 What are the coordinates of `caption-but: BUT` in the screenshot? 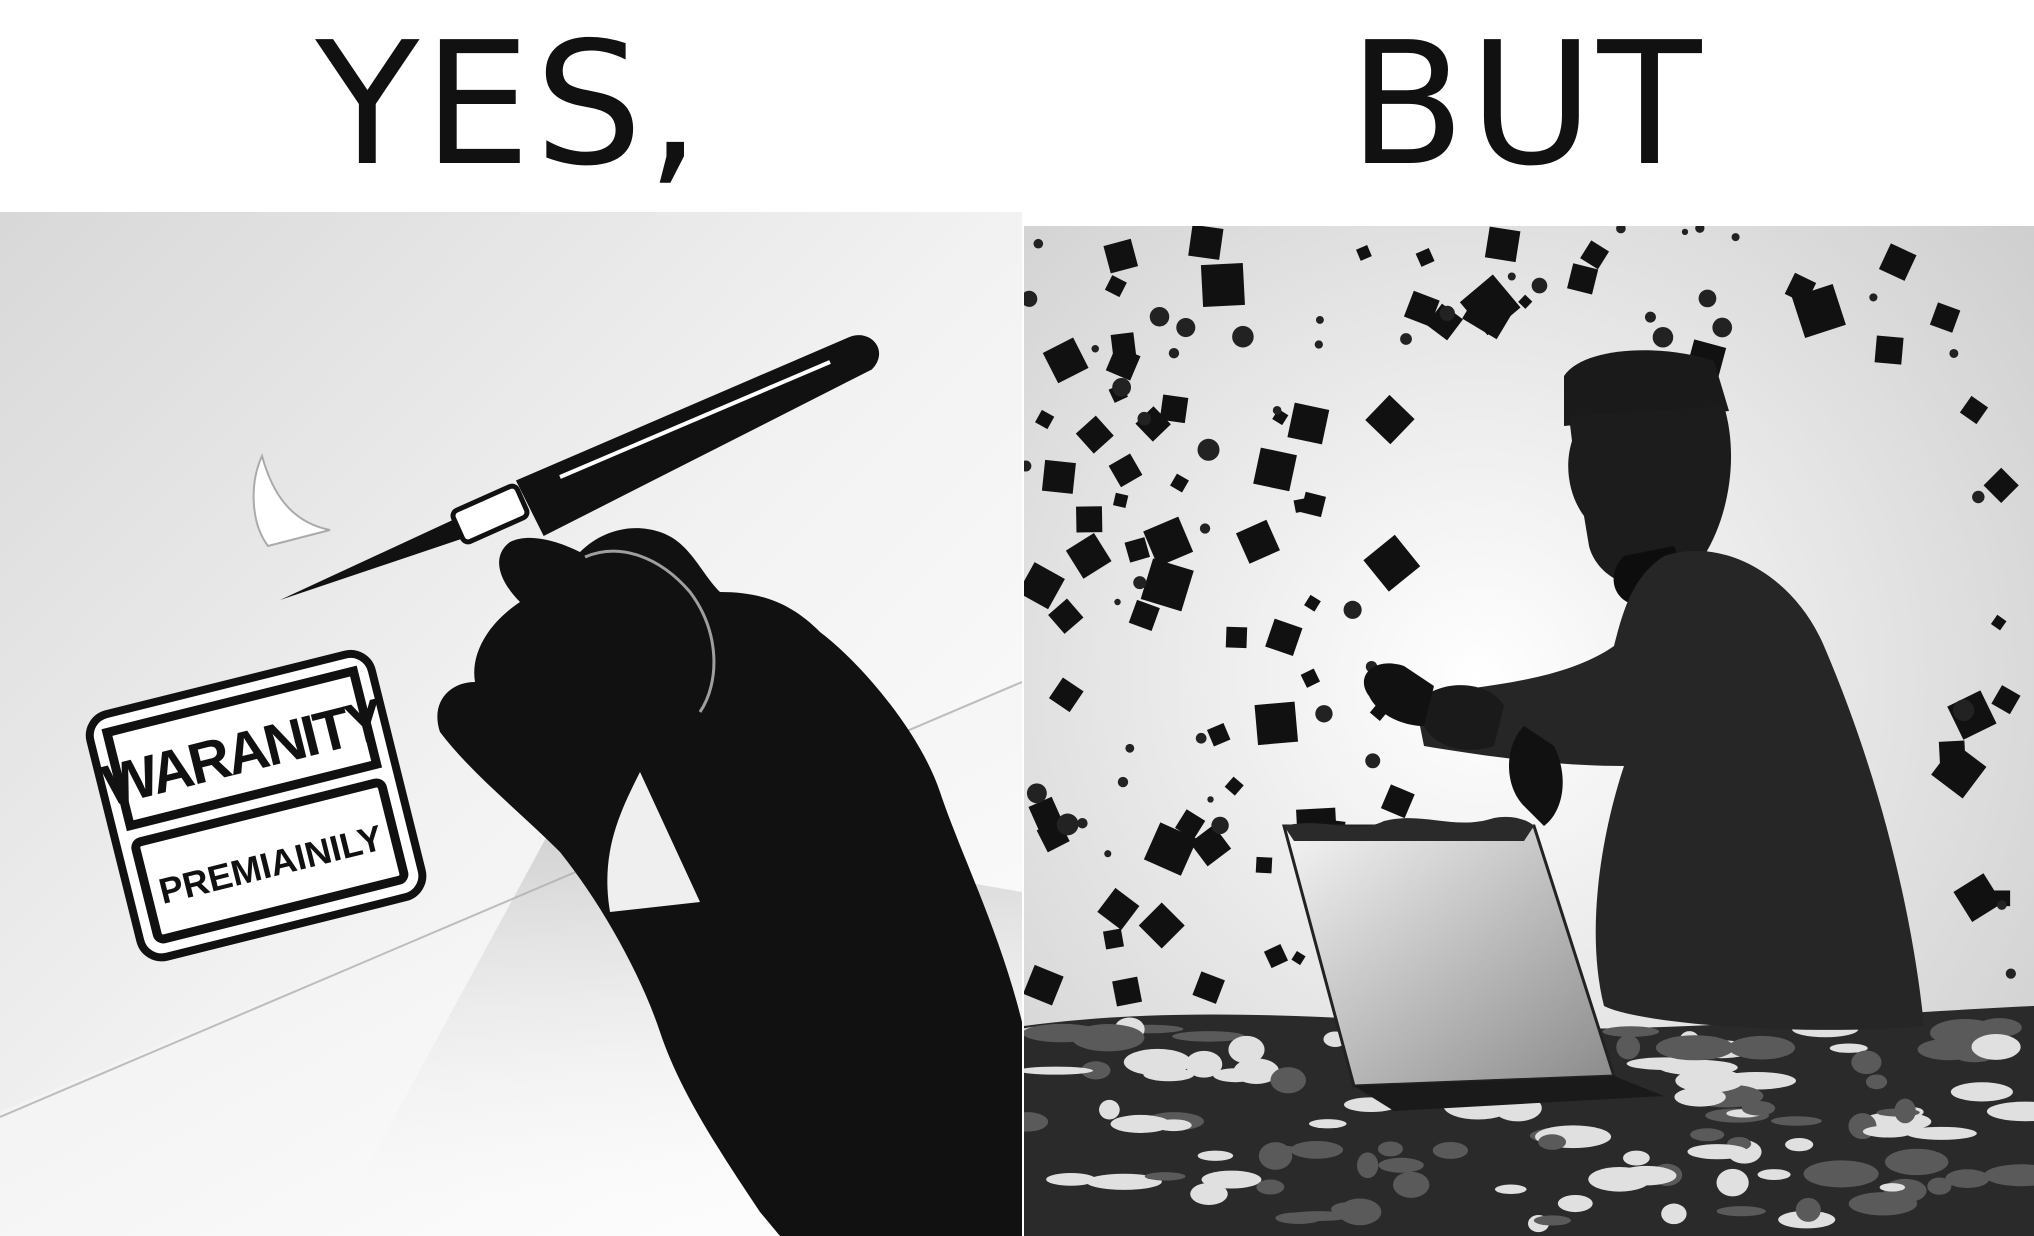 It's located at (1527, 105).